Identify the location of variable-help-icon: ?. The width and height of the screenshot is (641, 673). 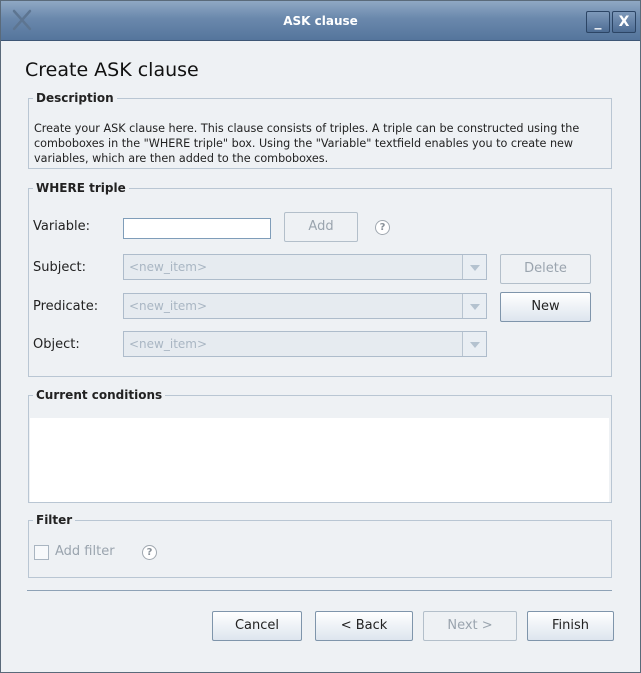
(382, 227).